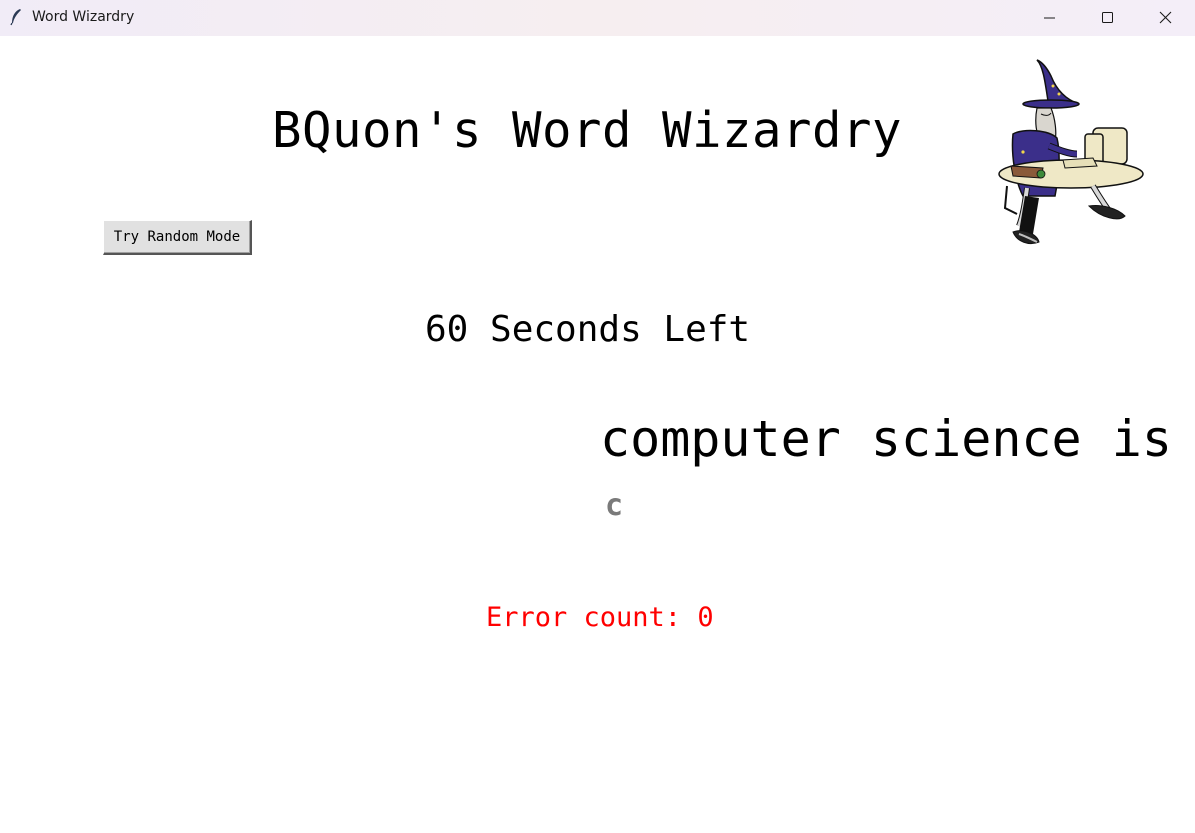 Image resolution: width=1195 pixels, height=833 pixels. I want to click on typed-text: c, so click(614, 505).